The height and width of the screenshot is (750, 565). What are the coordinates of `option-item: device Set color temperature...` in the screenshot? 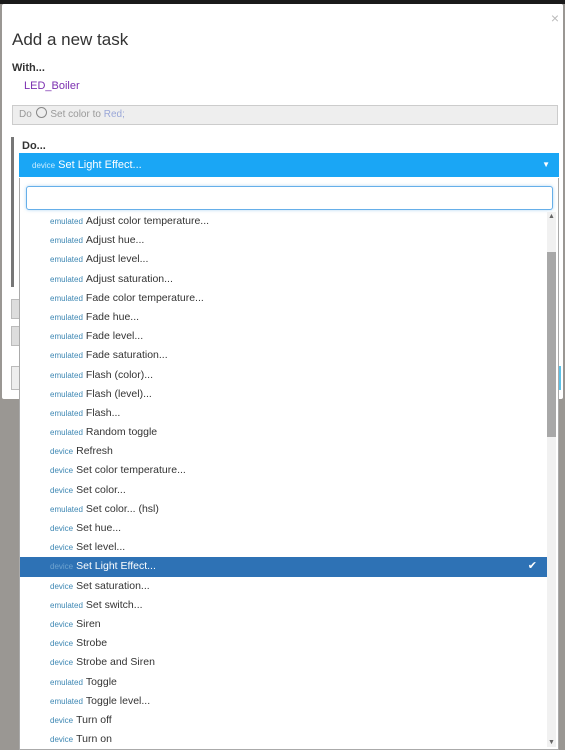 It's located at (283, 470).